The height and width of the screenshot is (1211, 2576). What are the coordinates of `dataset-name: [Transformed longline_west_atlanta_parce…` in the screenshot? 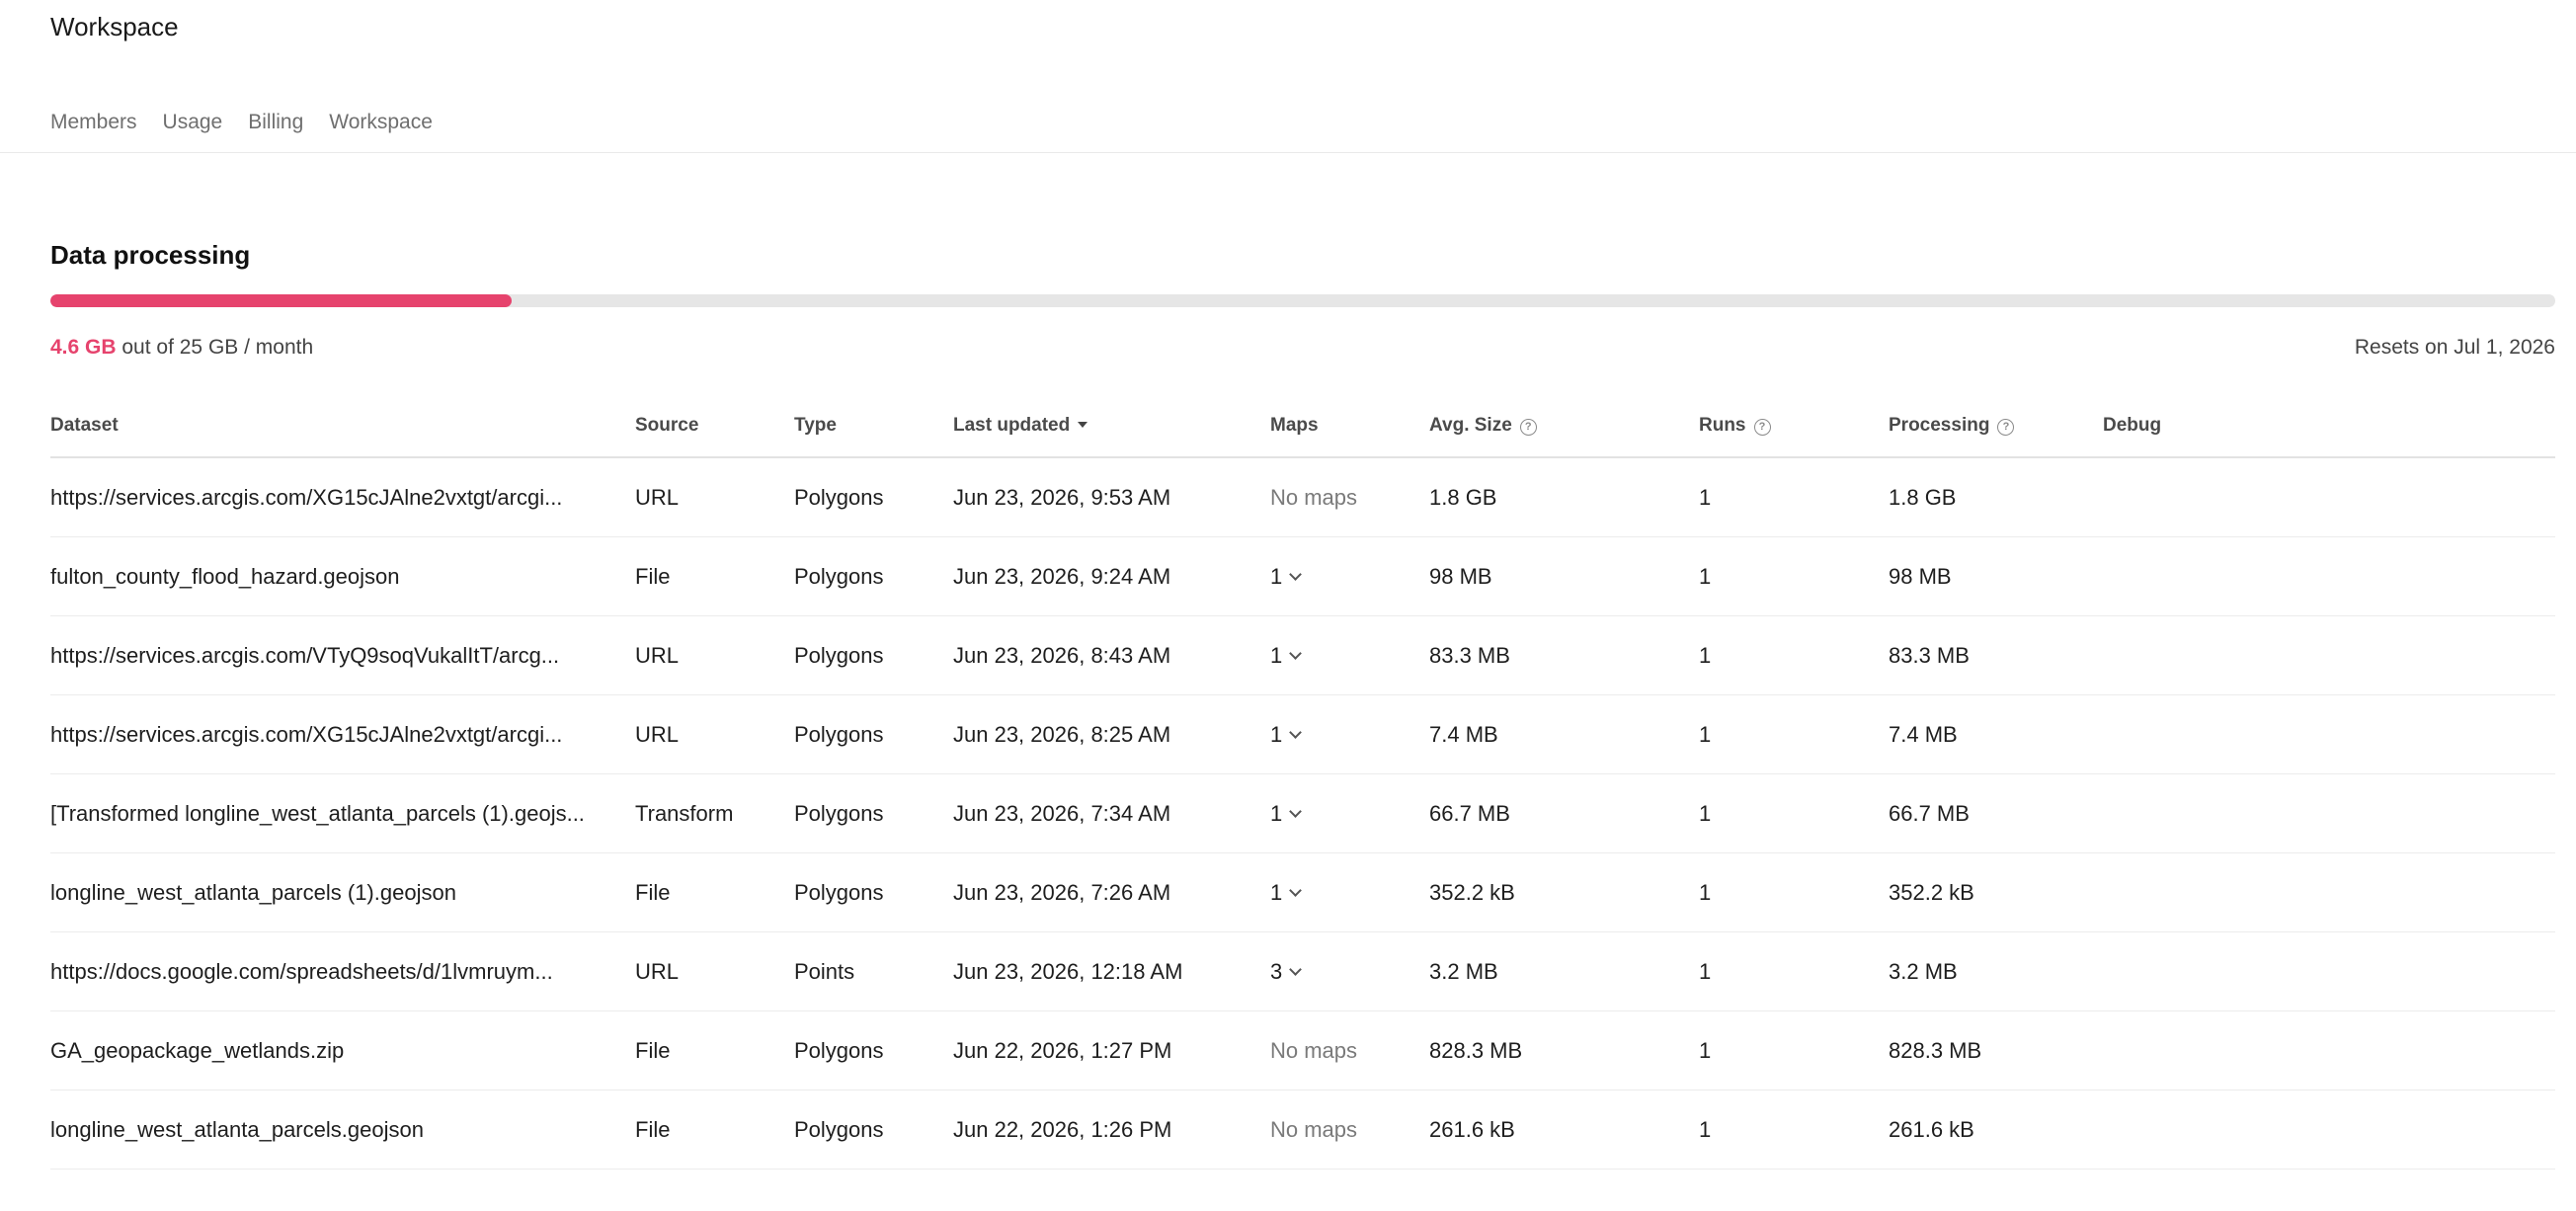 It's located at (342, 813).